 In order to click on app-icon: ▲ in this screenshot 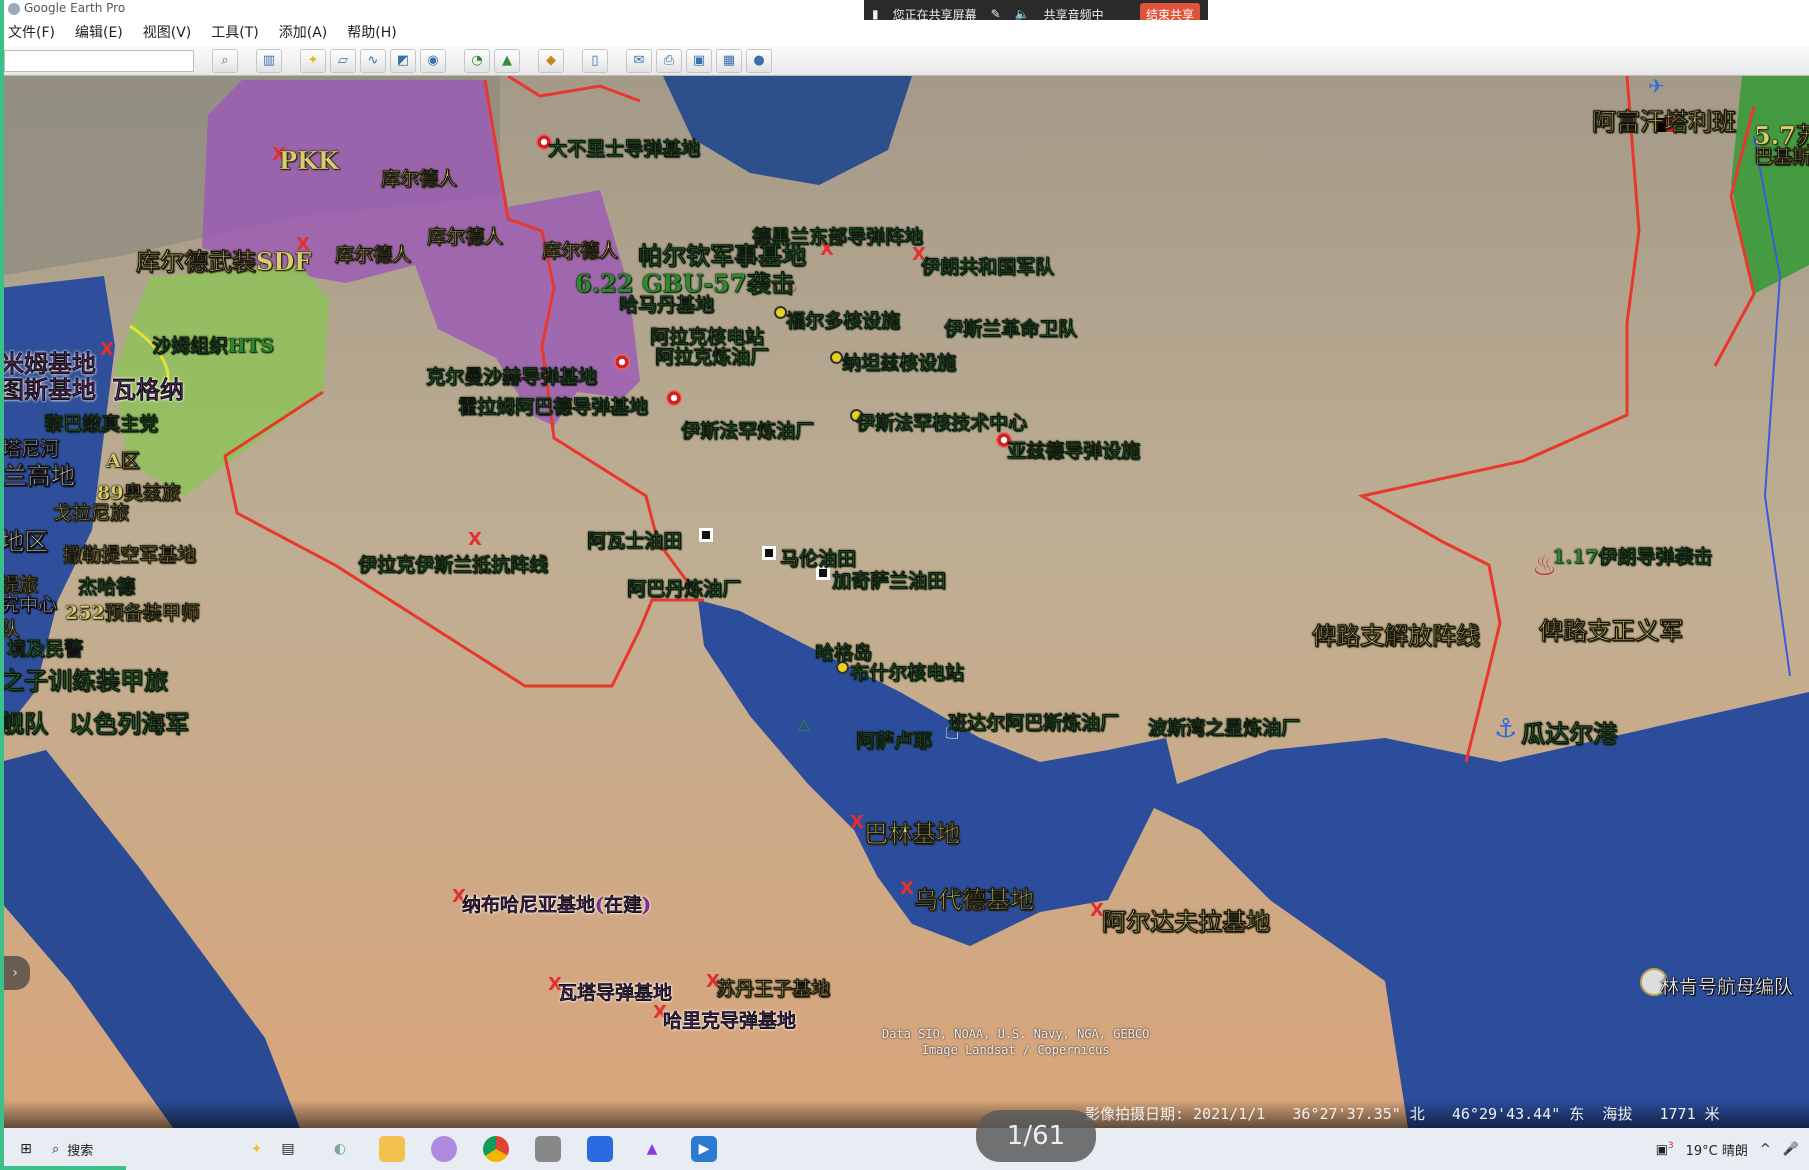, I will do `click(652, 1149)`.